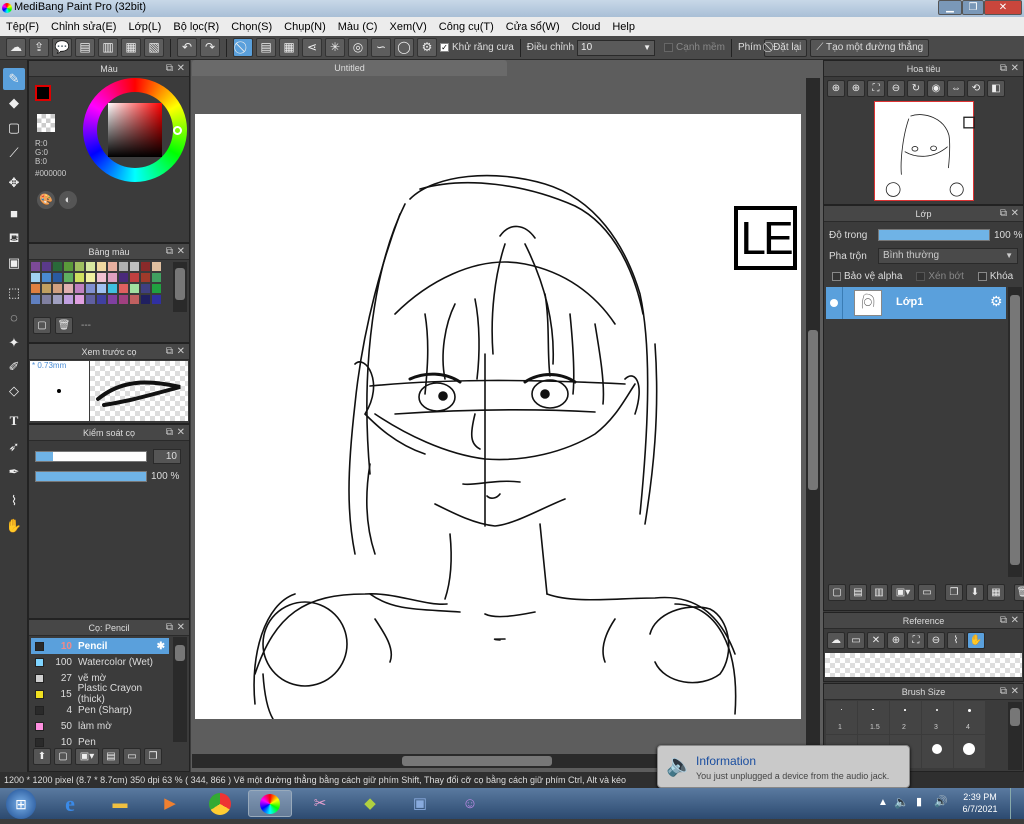 This screenshot has width=1024, height=824. What do you see at coordinates (1003, 7) in the screenshot?
I see `close-button: ✕` at bounding box center [1003, 7].